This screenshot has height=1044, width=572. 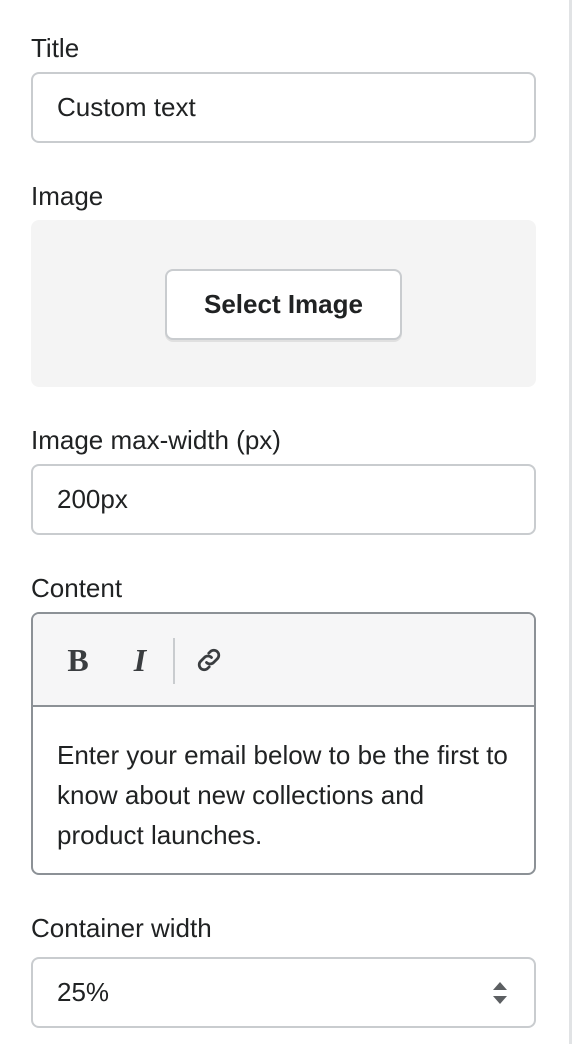 What do you see at coordinates (78, 660) in the screenshot?
I see `bold-button: B` at bounding box center [78, 660].